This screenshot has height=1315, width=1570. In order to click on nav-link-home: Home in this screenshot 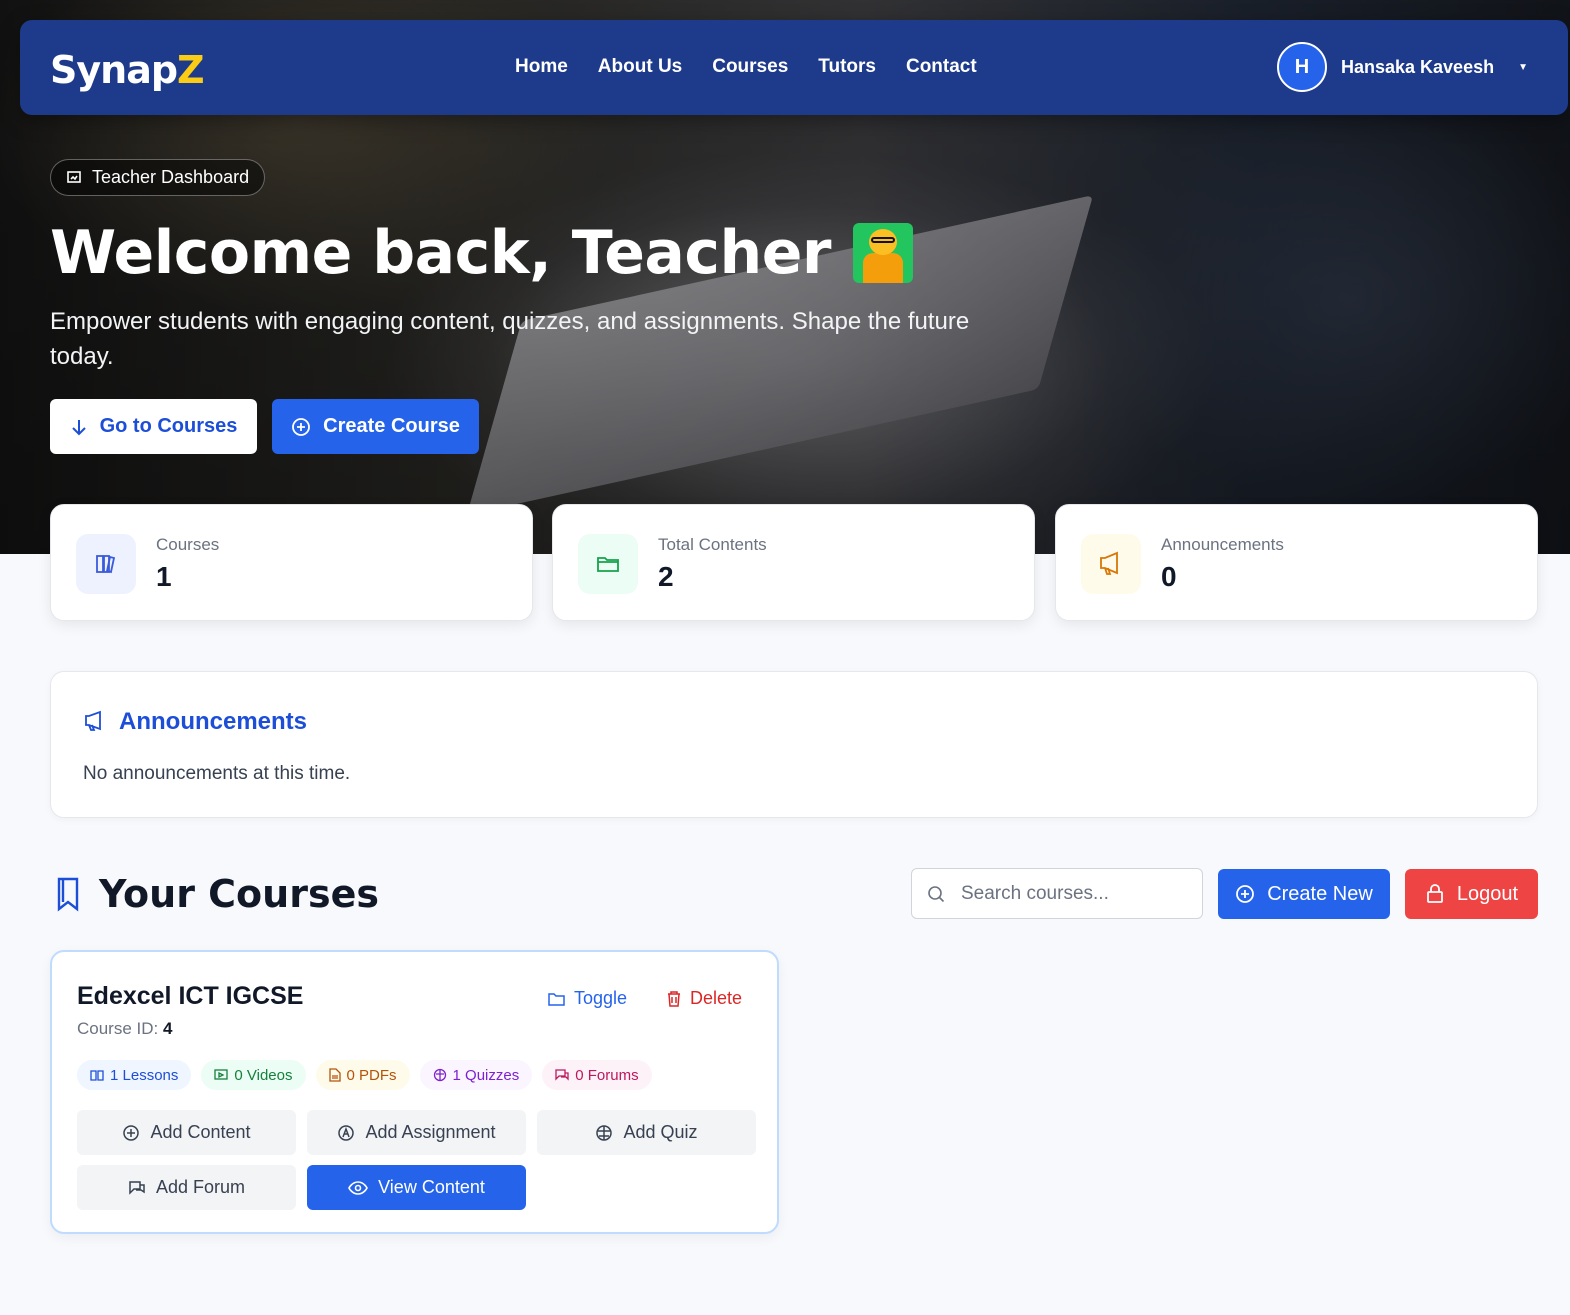, I will do `click(541, 67)`.